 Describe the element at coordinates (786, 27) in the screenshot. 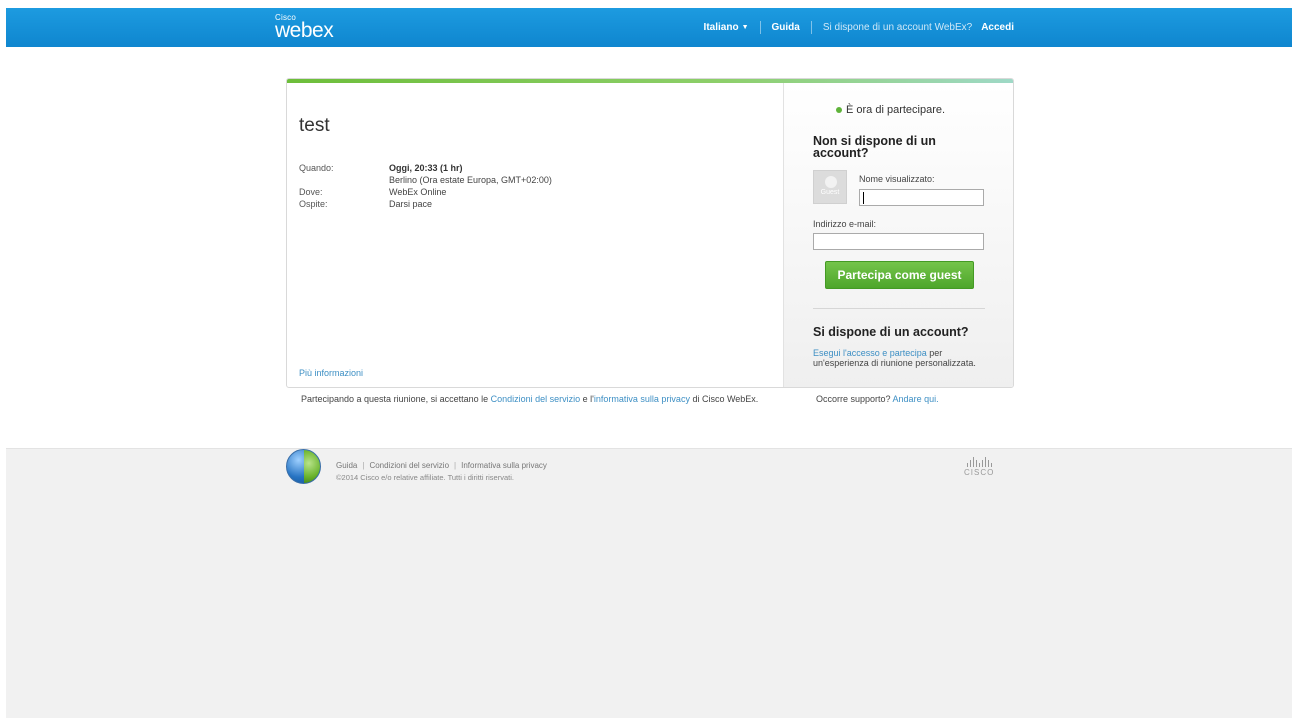

I see `help-link: Guida` at that location.